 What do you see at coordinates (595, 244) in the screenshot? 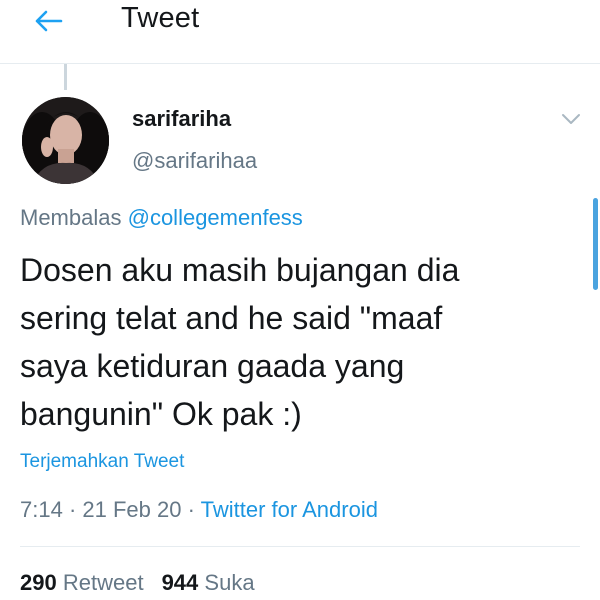
I see `scrollbar` at bounding box center [595, 244].